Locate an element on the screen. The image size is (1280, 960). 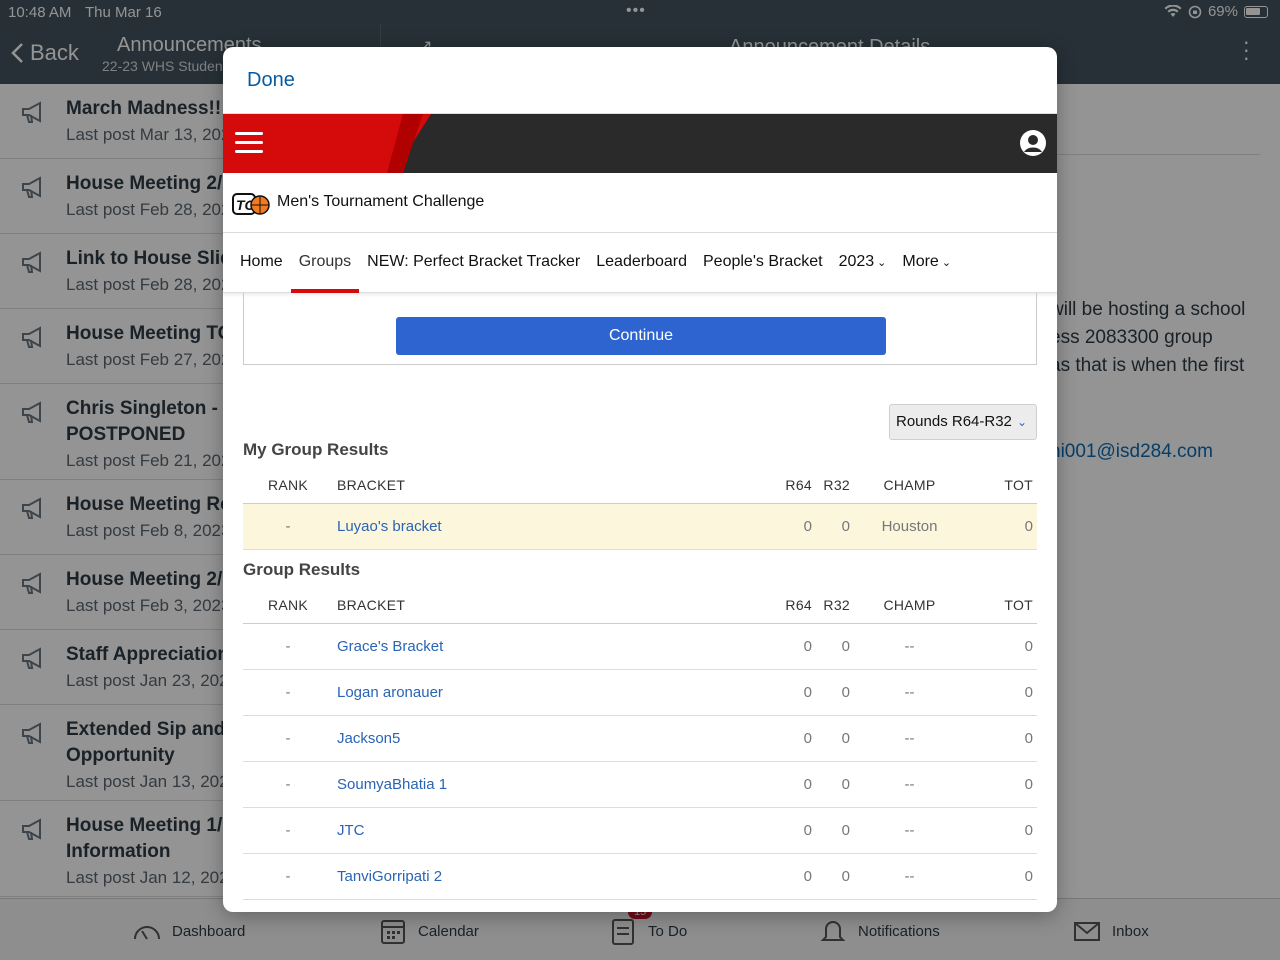
bracket-link: Logan aronauer is located at coordinates (552, 692).